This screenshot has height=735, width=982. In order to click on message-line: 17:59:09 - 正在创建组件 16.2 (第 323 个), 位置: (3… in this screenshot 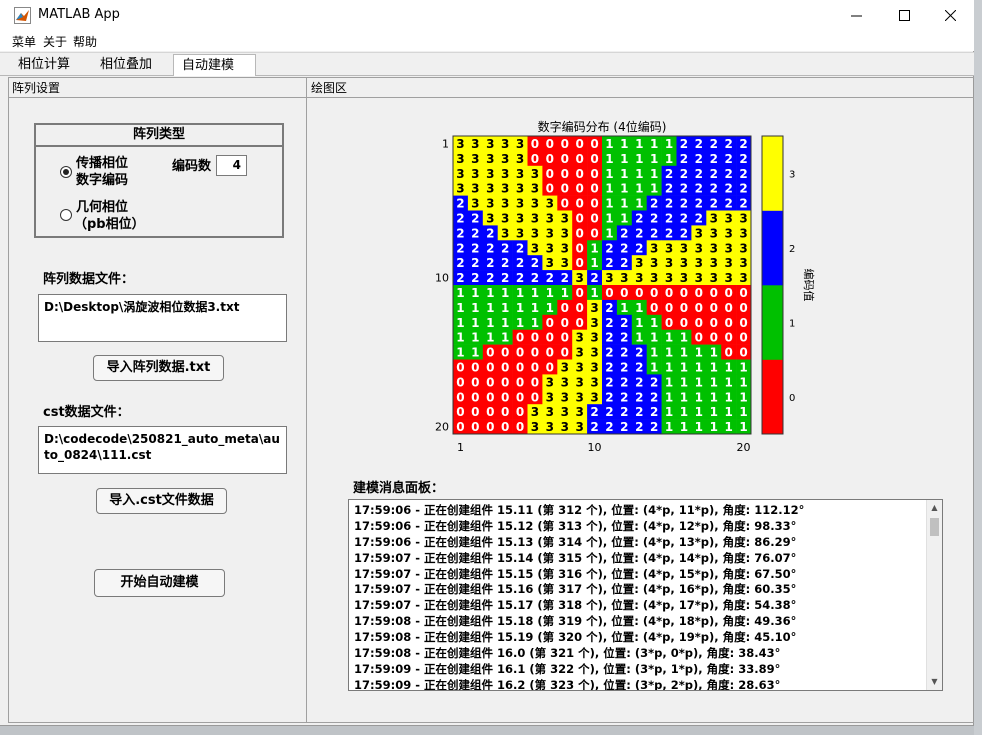, I will do `click(567, 684)`.